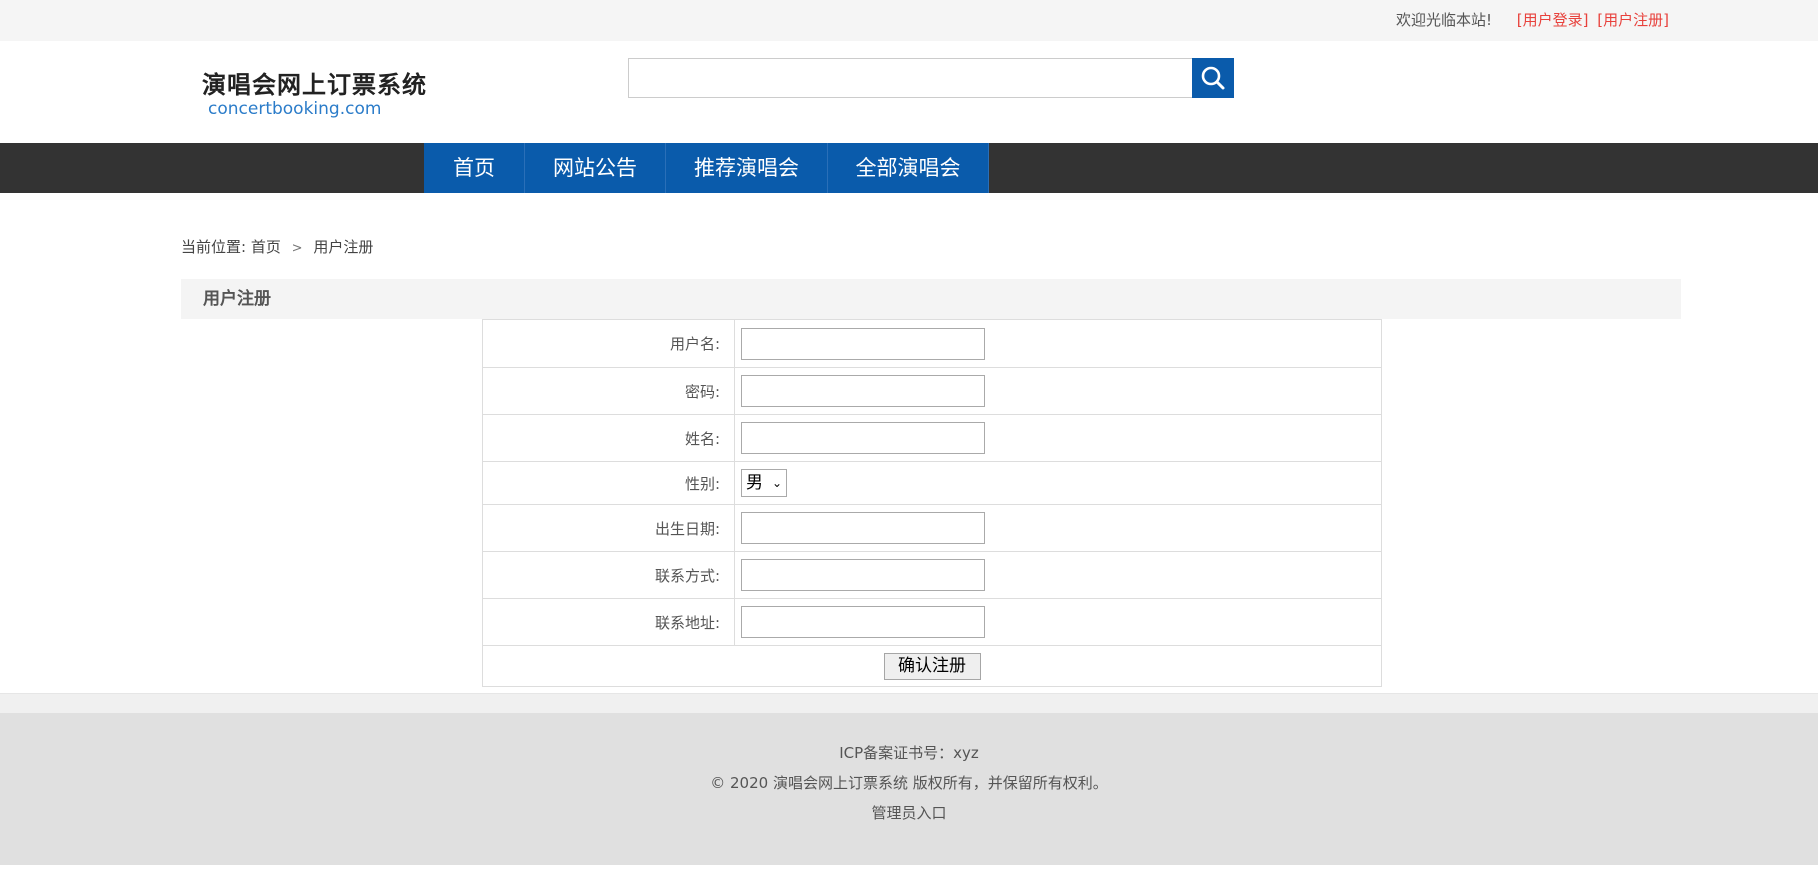 This screenshot has width=1818, height=881. Describe the element at coordinates (863, 438) in the screenshot. I see `name-input` at that location.